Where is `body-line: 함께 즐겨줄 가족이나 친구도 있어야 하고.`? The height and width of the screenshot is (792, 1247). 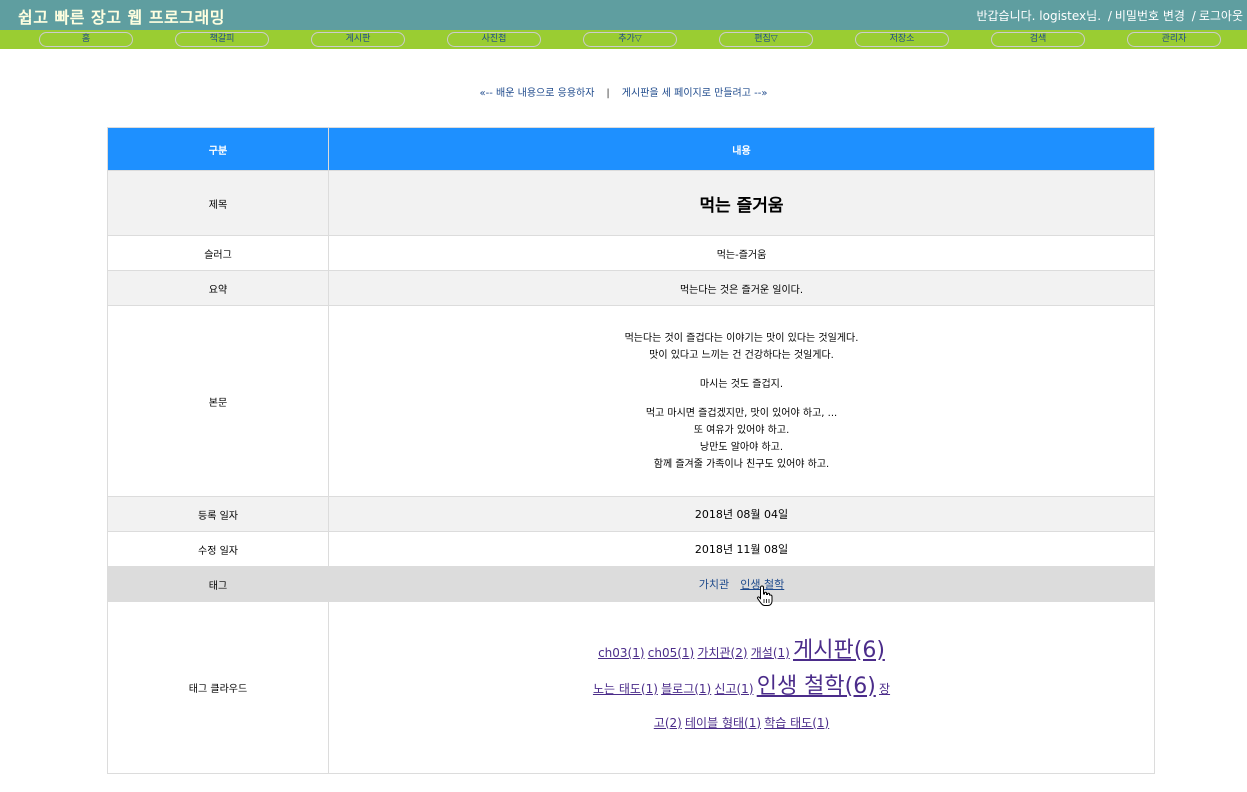 body-line: 함께 즐겨줄 가족이나 친구도 있어야 하고. is located at coordinates (741, 464).